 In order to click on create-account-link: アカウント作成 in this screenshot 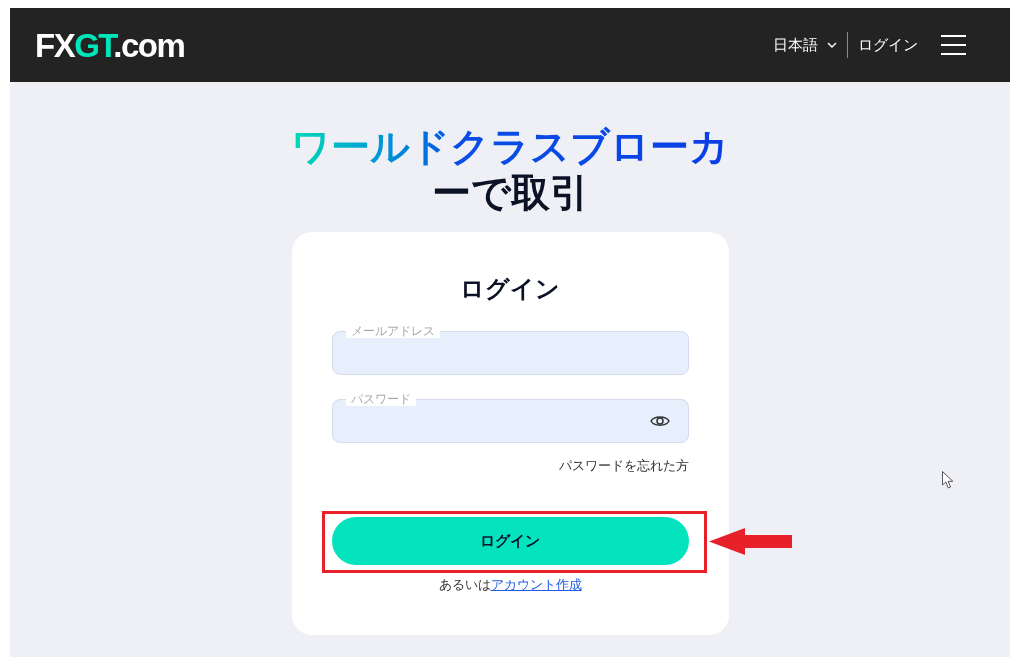, I will do `click(536, 584)`.